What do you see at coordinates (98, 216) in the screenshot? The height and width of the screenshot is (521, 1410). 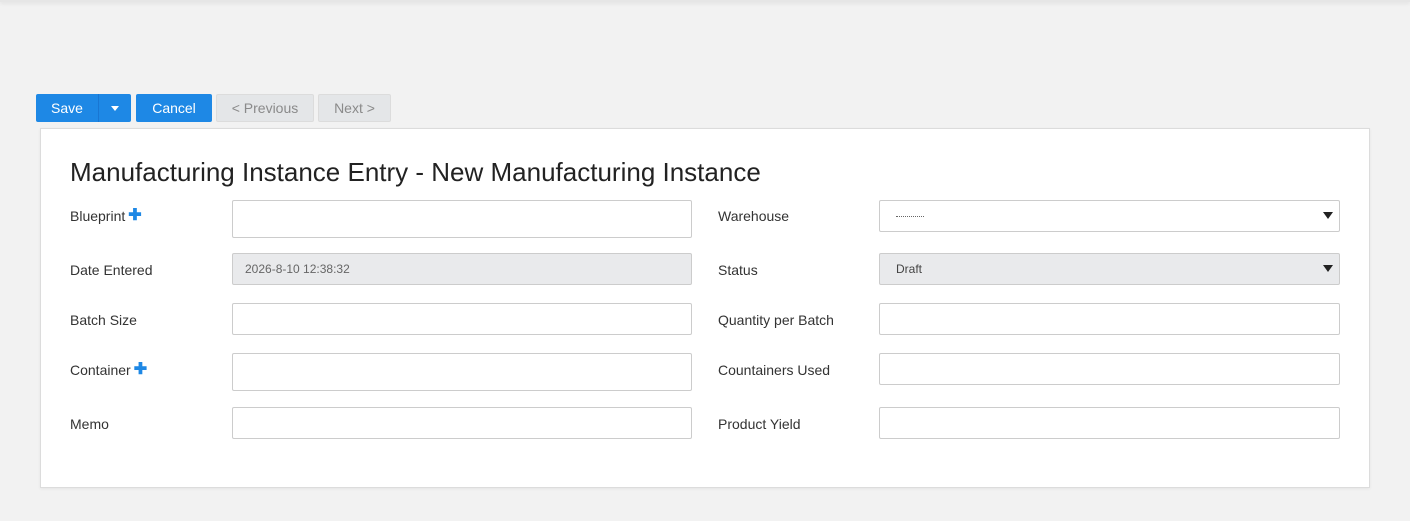 I see `blueprint-label-text: Blueprint` at bounding box center [98, 216].